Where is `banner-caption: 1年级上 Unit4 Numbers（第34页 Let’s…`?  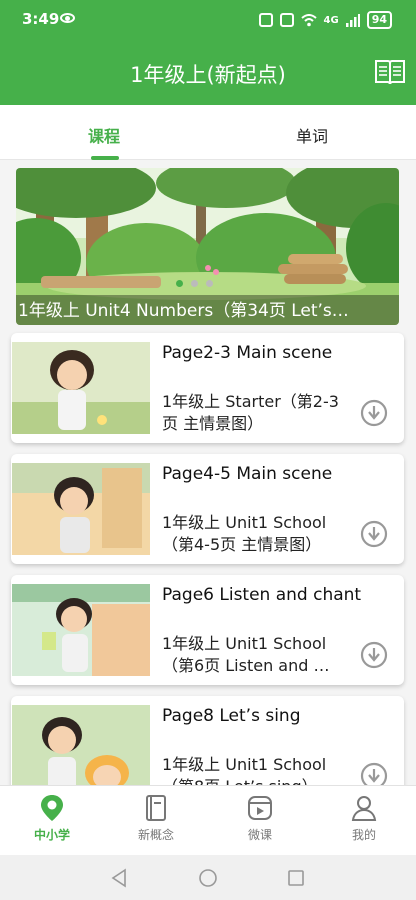
banner-caption: 1年级上 Unit4 Numbers（第34页 Let’s… is located at coordinates (183, 311).